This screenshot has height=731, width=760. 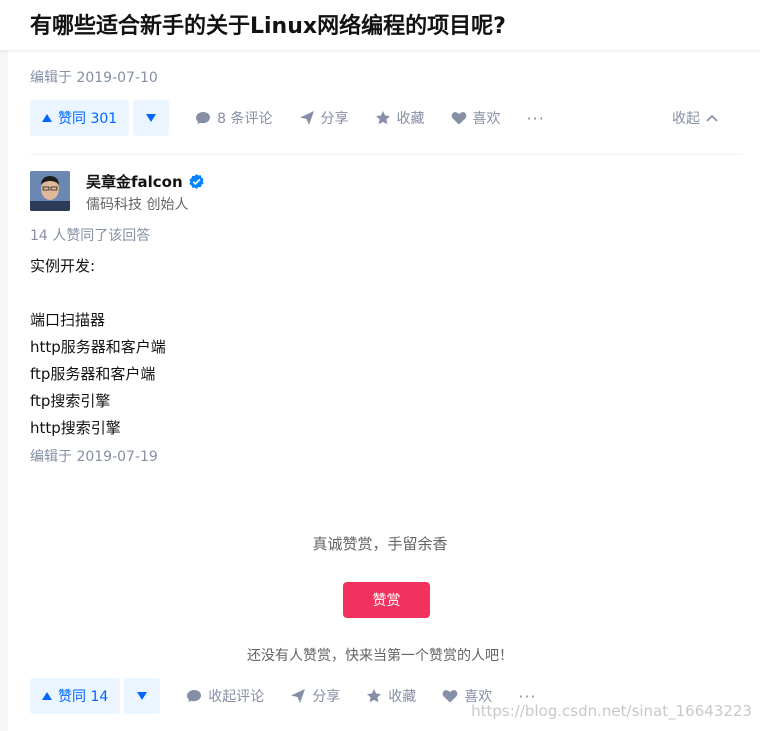 I want to click on answer-share-label: 分享, so click(x=326, y=697).